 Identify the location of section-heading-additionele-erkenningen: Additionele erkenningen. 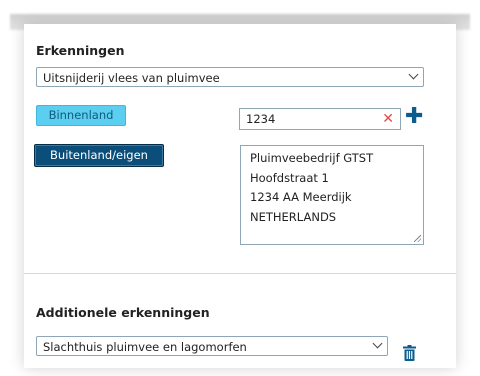
(123, 312).